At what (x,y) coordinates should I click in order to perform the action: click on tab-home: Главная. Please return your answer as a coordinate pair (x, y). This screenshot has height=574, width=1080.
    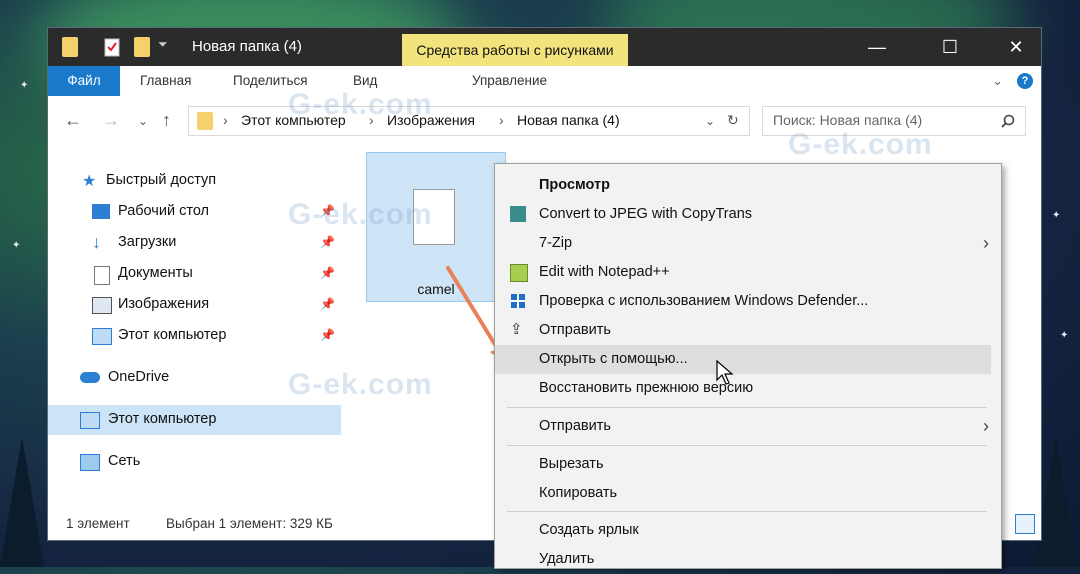
    Looking at the image, I should click on (165, 81).